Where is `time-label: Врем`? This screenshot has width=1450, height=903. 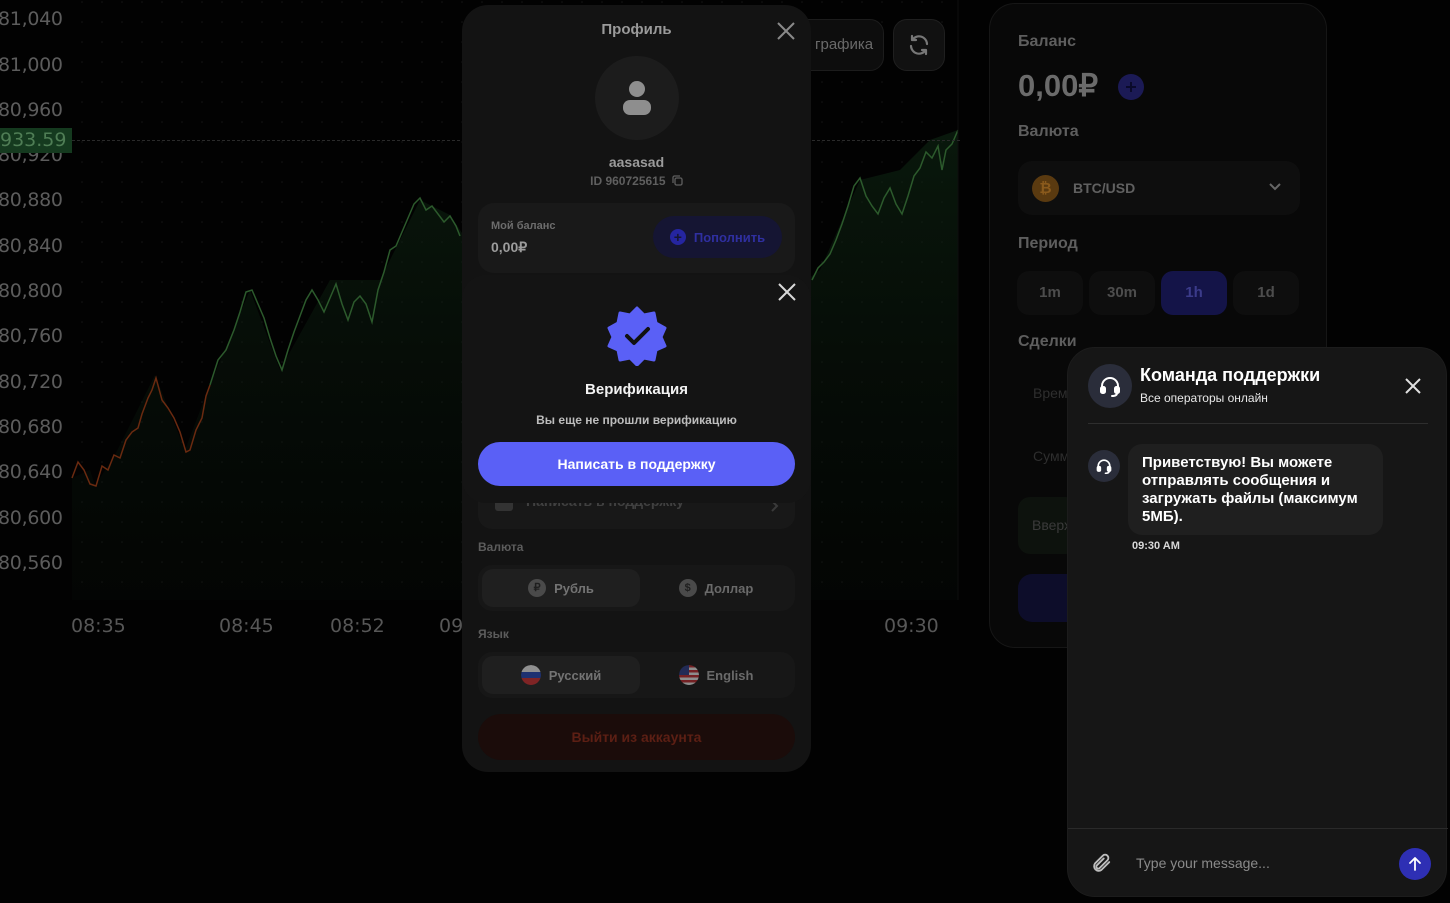
time-label: Врем is located at coordinates (1050, 393).